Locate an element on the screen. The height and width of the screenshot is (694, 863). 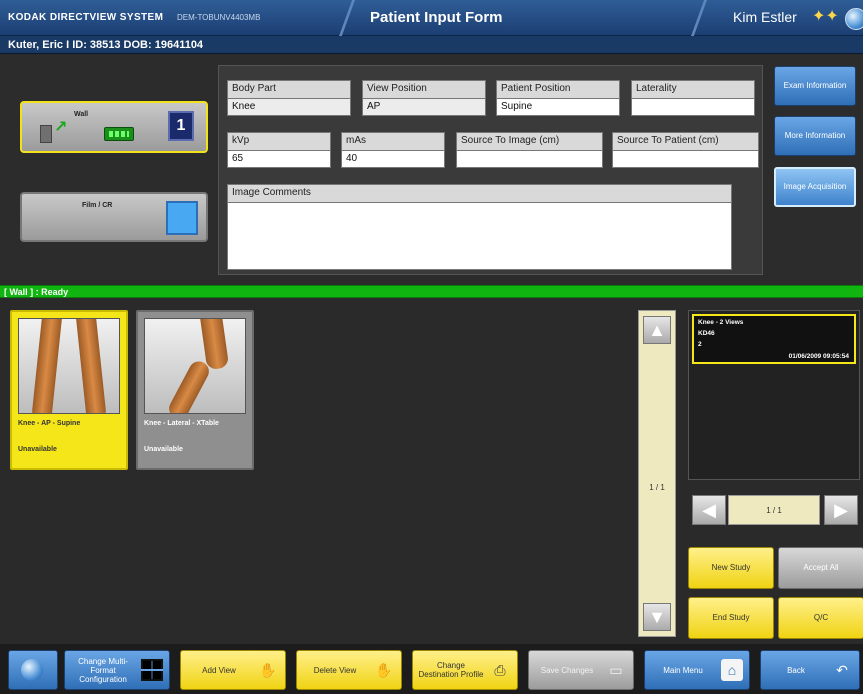
study-title: Knee - 2 Views is located at coordinates (721, 322).